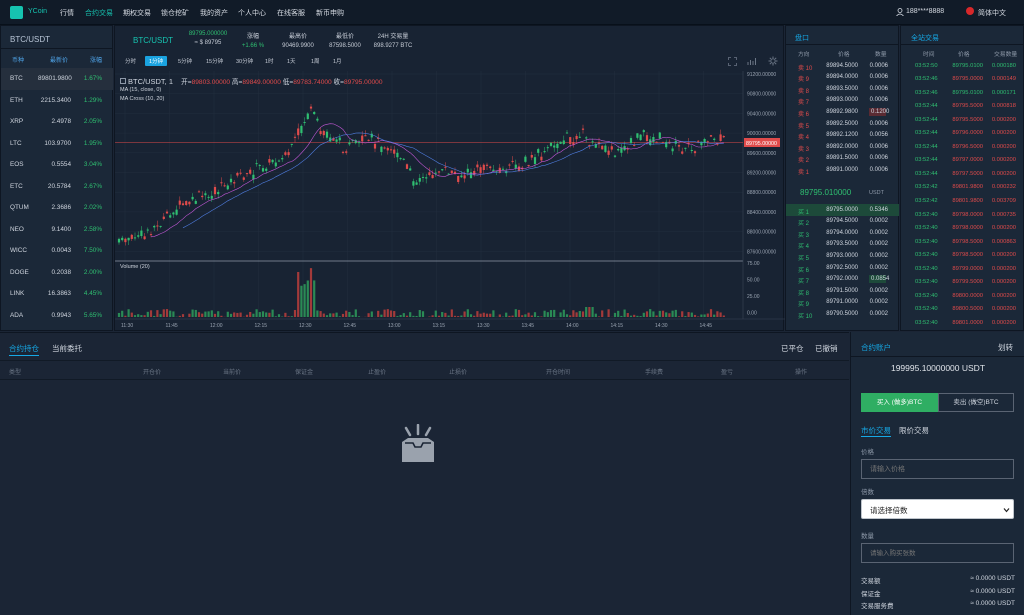  Describe the element at coordinates (879, 111) in the screenshot. I see `ob-qty: 0.1200` at that location.